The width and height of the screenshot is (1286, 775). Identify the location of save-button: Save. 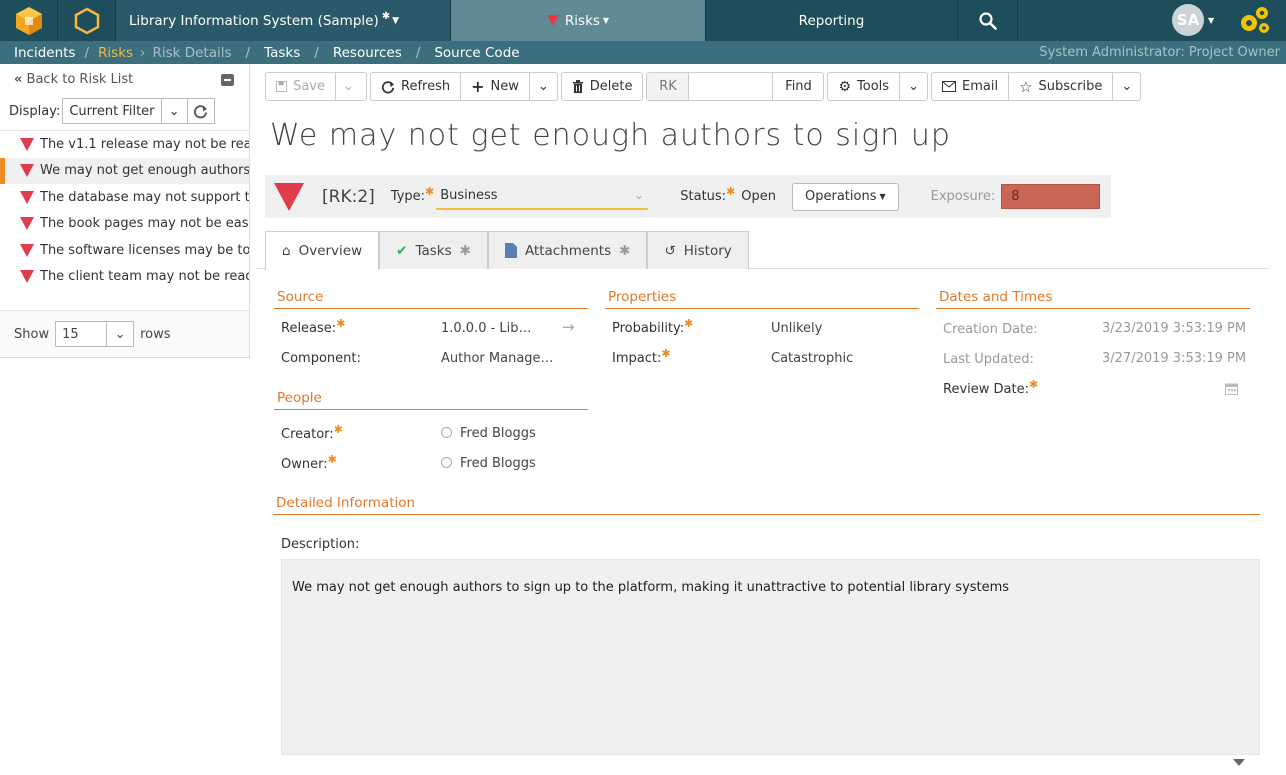
(301, 86).